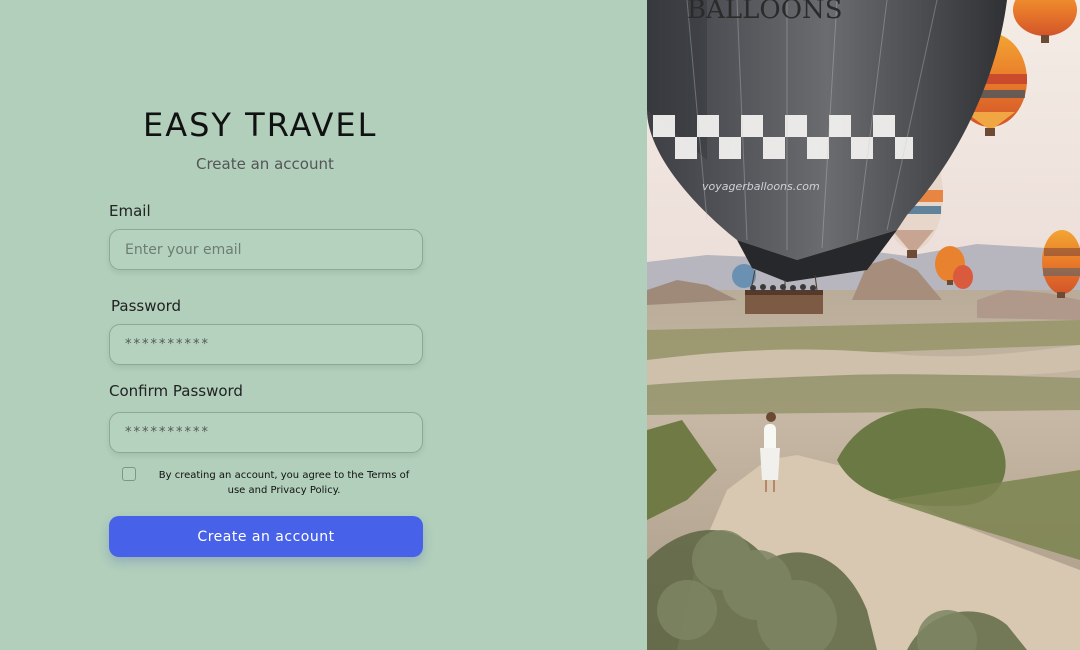 Image resolution: width=1080 pixels, height=650 pixels. Describe the element at coordinates (761, 186) in the screenshot. I see `balloon-url-text: voyagerballoons.com` at that location.